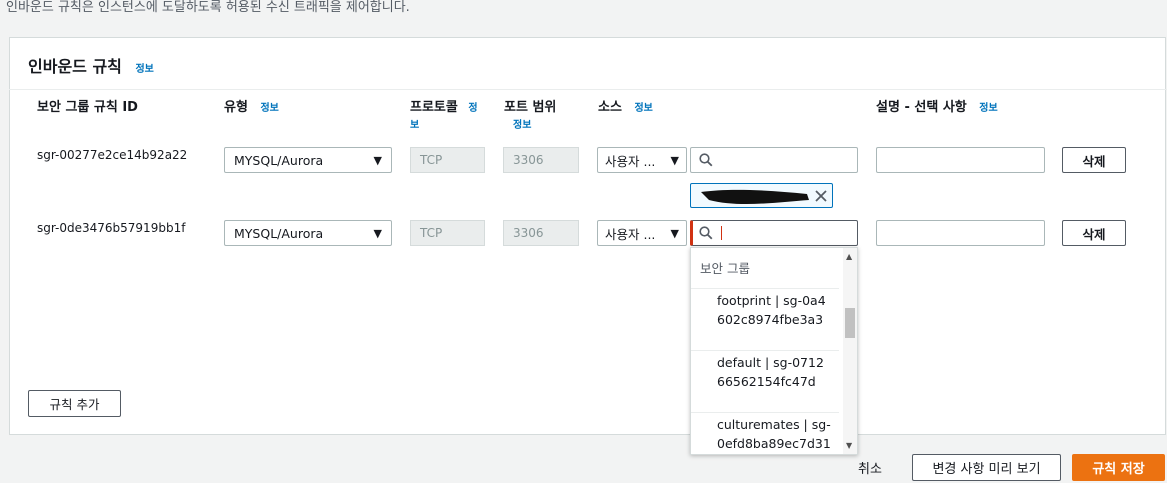 Image resolution: width=1167 pixels, height=483 pixels. What do you see at coordinates (921, 107) in the screenshot?
I see `col-description-label: 설명 - 선택 사항` at bounding box center [921, 107].